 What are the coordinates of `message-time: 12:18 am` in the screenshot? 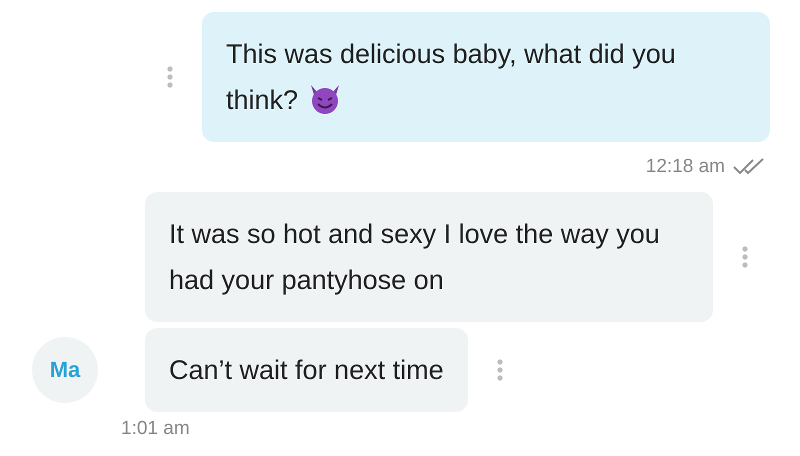 It's located at (685, 167).